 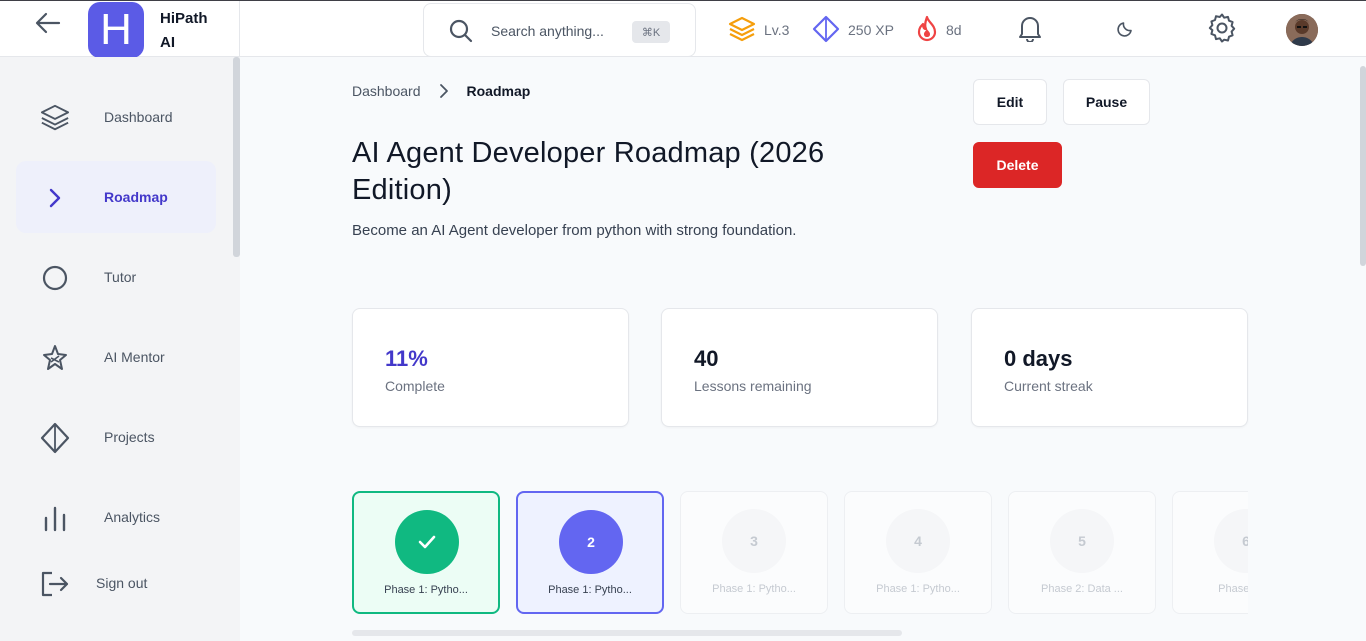 I want to click on breadcrumb: Dashboard Roadmap, so click(x=441, y=91).